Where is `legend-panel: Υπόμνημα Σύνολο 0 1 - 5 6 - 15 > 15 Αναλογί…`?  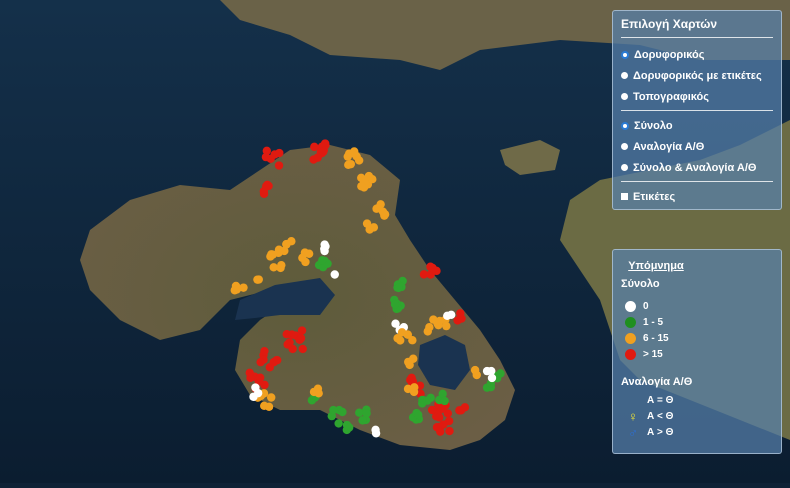 legend-panel: Υπόμνημα Σύνολο 0 1 - 5 6 - 15 > 15 Αναλογί… is located at coordinates (697, 351).